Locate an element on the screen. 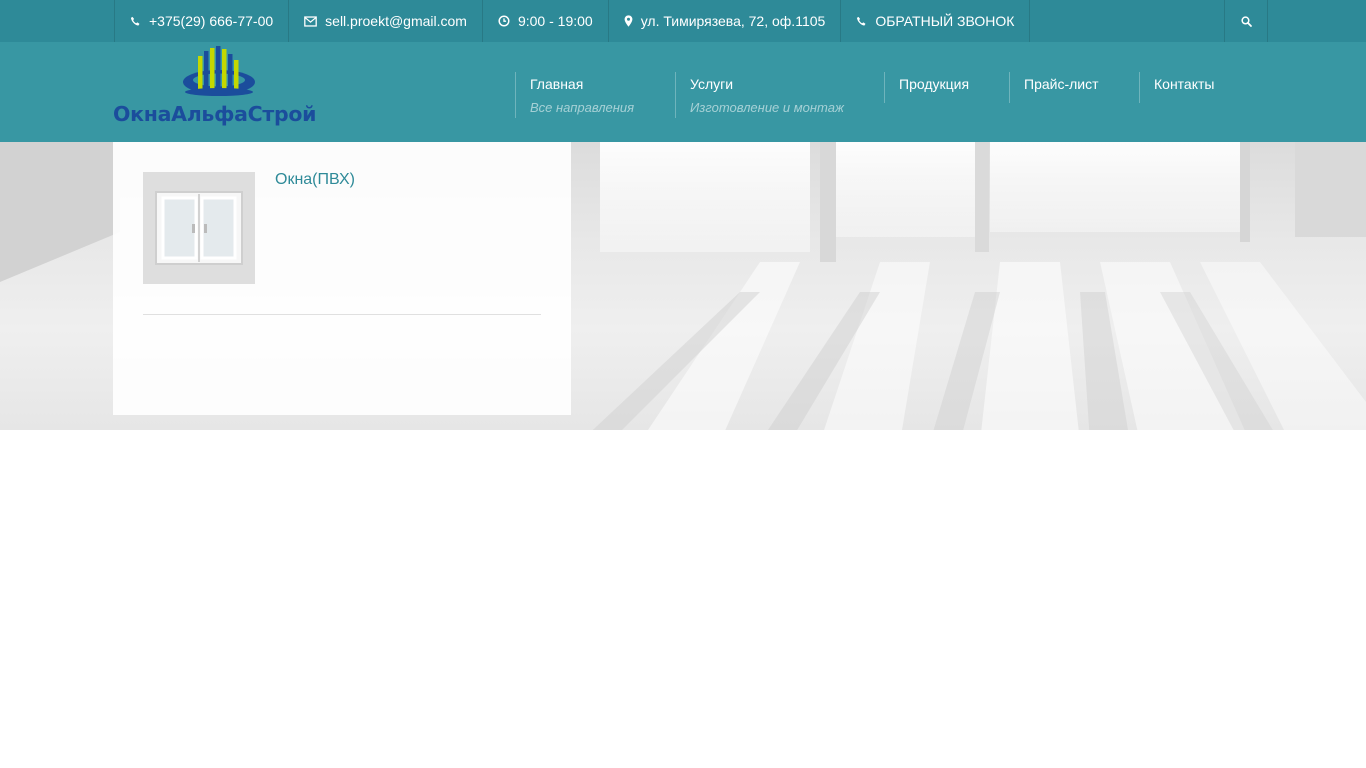  hours-text: 9:00 - 19:00 is located at coordinates (555, 21).